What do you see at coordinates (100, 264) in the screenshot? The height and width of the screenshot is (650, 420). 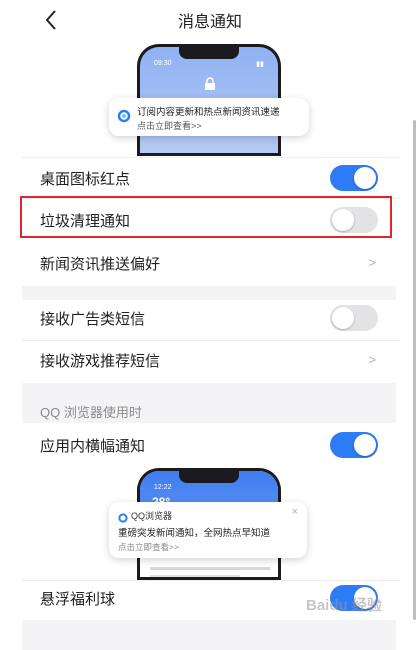 I see `setting-label: 新闻资讯推送偏好` at bounding box center [100, 264].